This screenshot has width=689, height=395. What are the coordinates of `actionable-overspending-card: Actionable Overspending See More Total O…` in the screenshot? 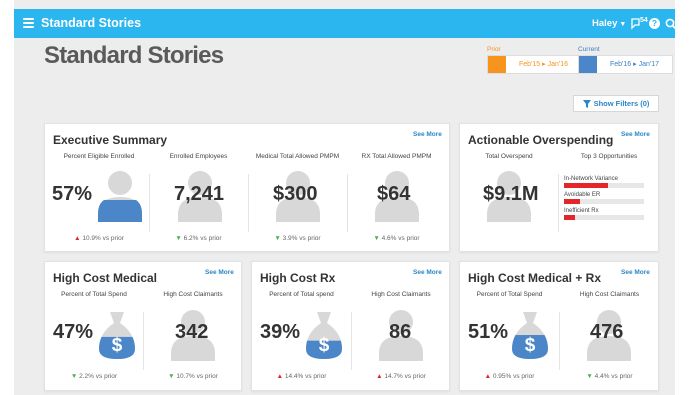 It's located at (559, 187).